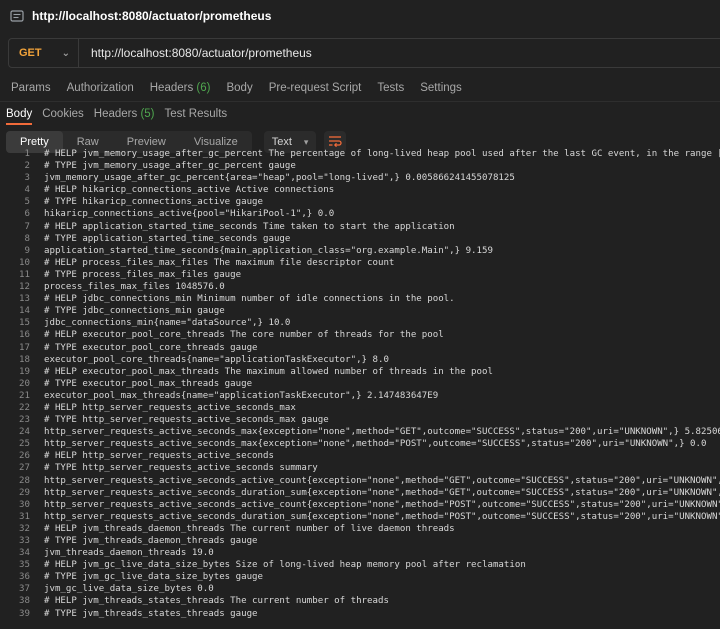  I want to click on line-number: 1, so click(27, 154).